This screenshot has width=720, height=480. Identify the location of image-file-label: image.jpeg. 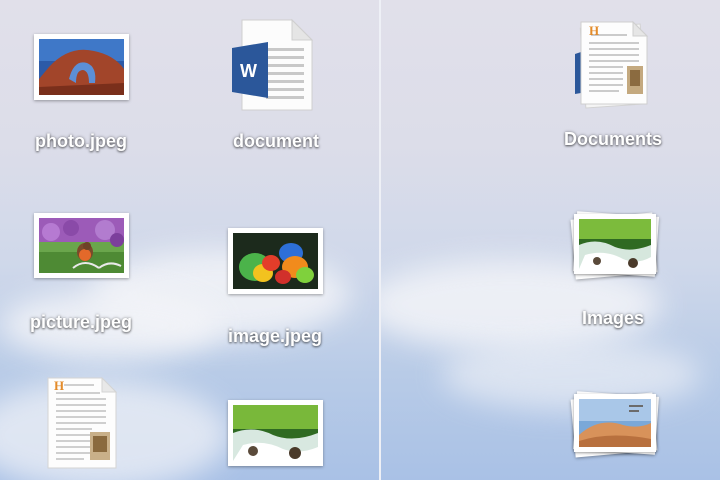
(275, 336).